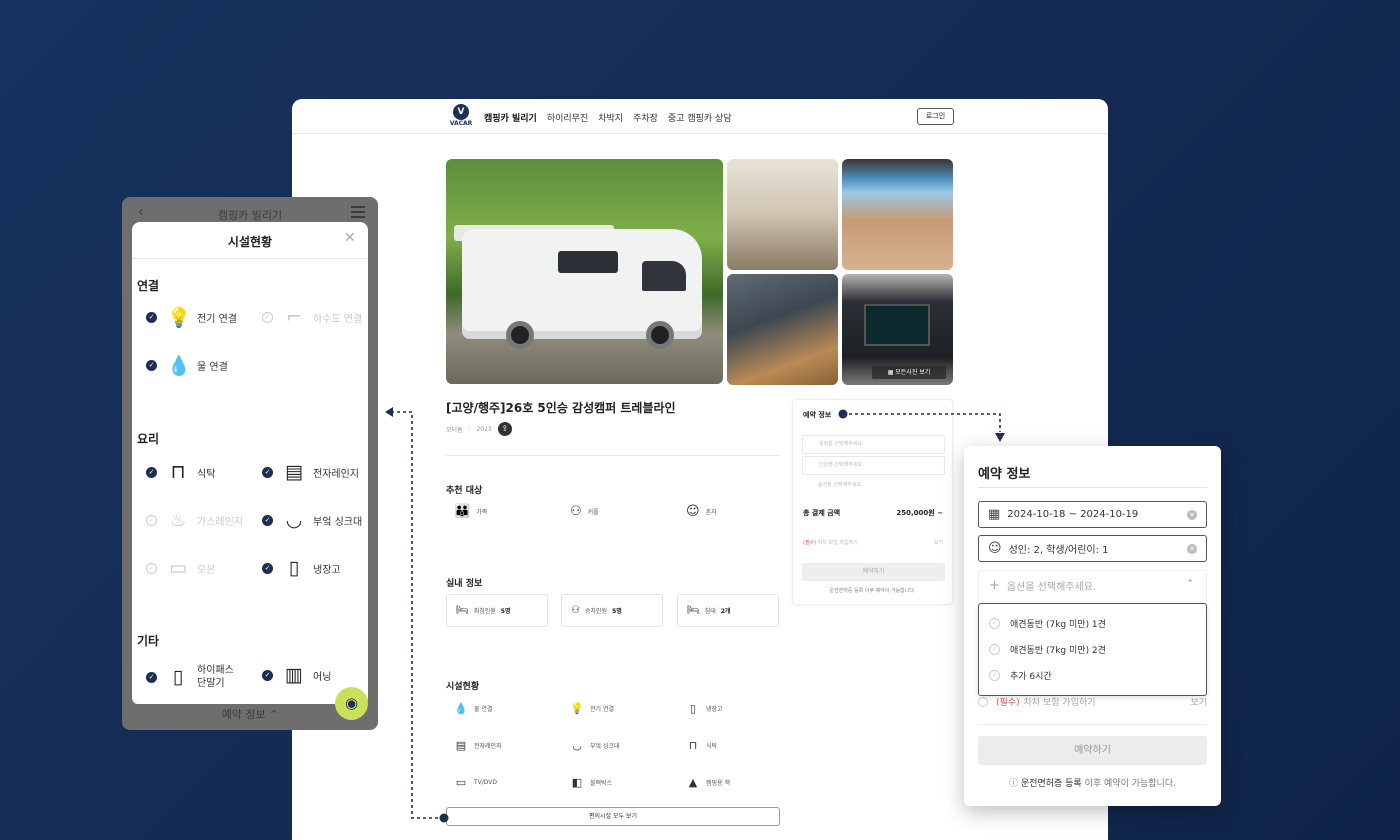 Image resolution: width=1400 pixels, height=840 pixels. I want to click on nav-item-high-limousine: 하이리무진, so click(567, 117).